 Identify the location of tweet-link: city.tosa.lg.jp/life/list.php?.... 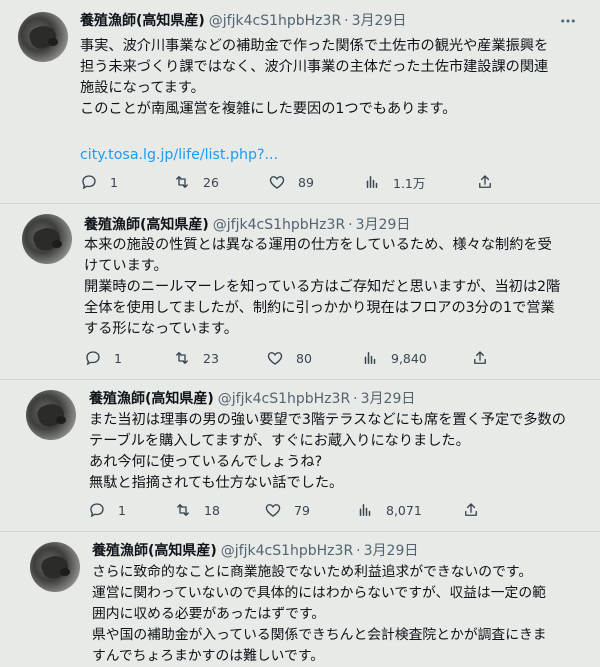
(179, 155).